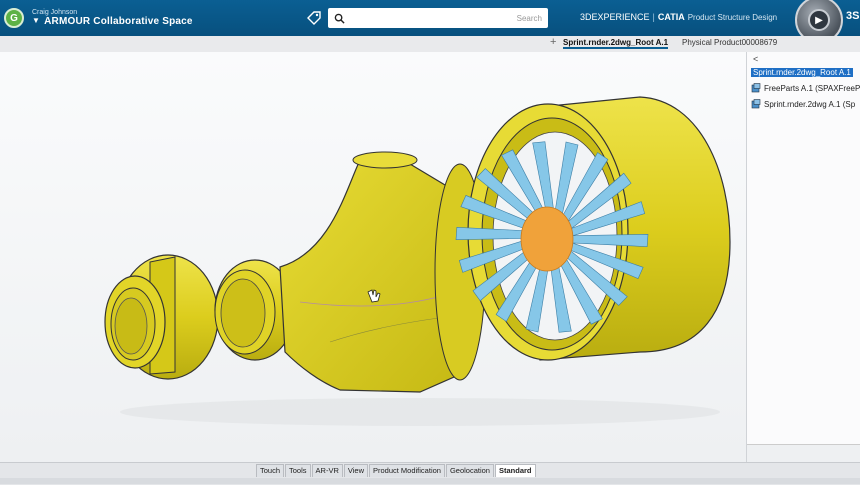 The height and width of the screenshot is (485, 860). Describe the element at coordinates (339, 18) in the screenshot. I see `search-icon` at that location.